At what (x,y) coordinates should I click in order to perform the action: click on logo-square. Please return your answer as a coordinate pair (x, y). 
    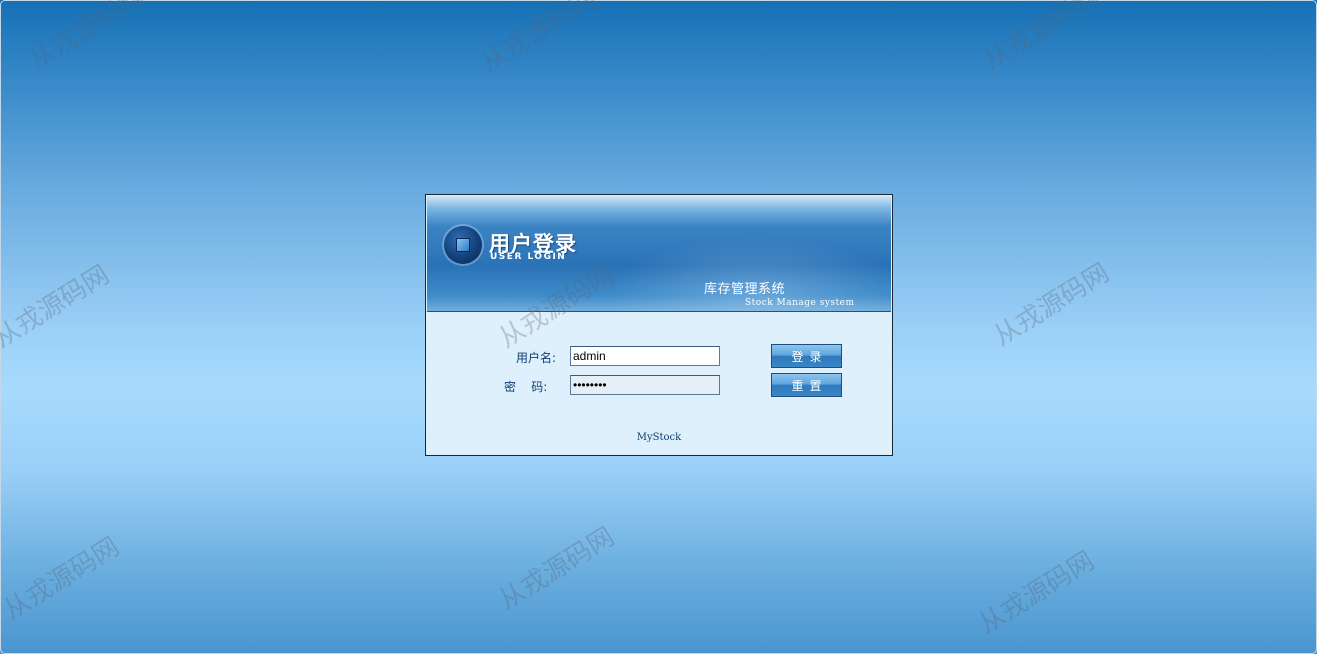
    Looking at the image, I should click on (463, 245).